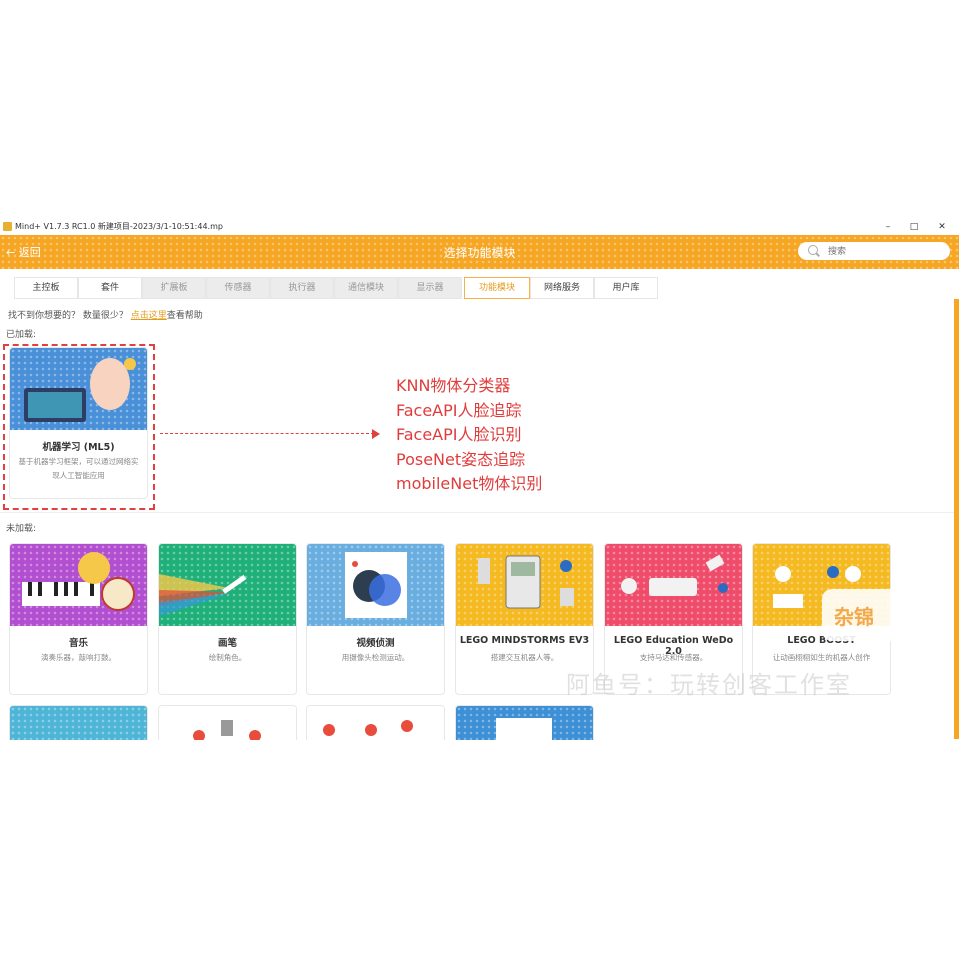 The height and width of the screenshot is (959, 959). I want to click on module-desc: 支持马达和传感器。, so click(673, 657).